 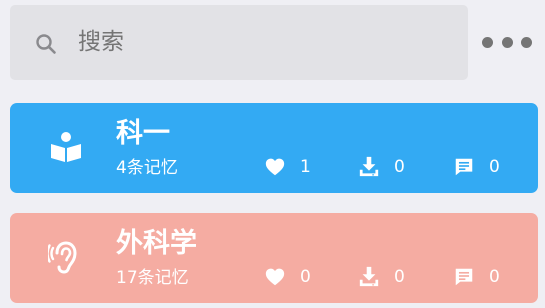 What do you see at coordinates (305, 167) in the screenshot?
I see `like-count: 1` at bounding box center [305, 167].